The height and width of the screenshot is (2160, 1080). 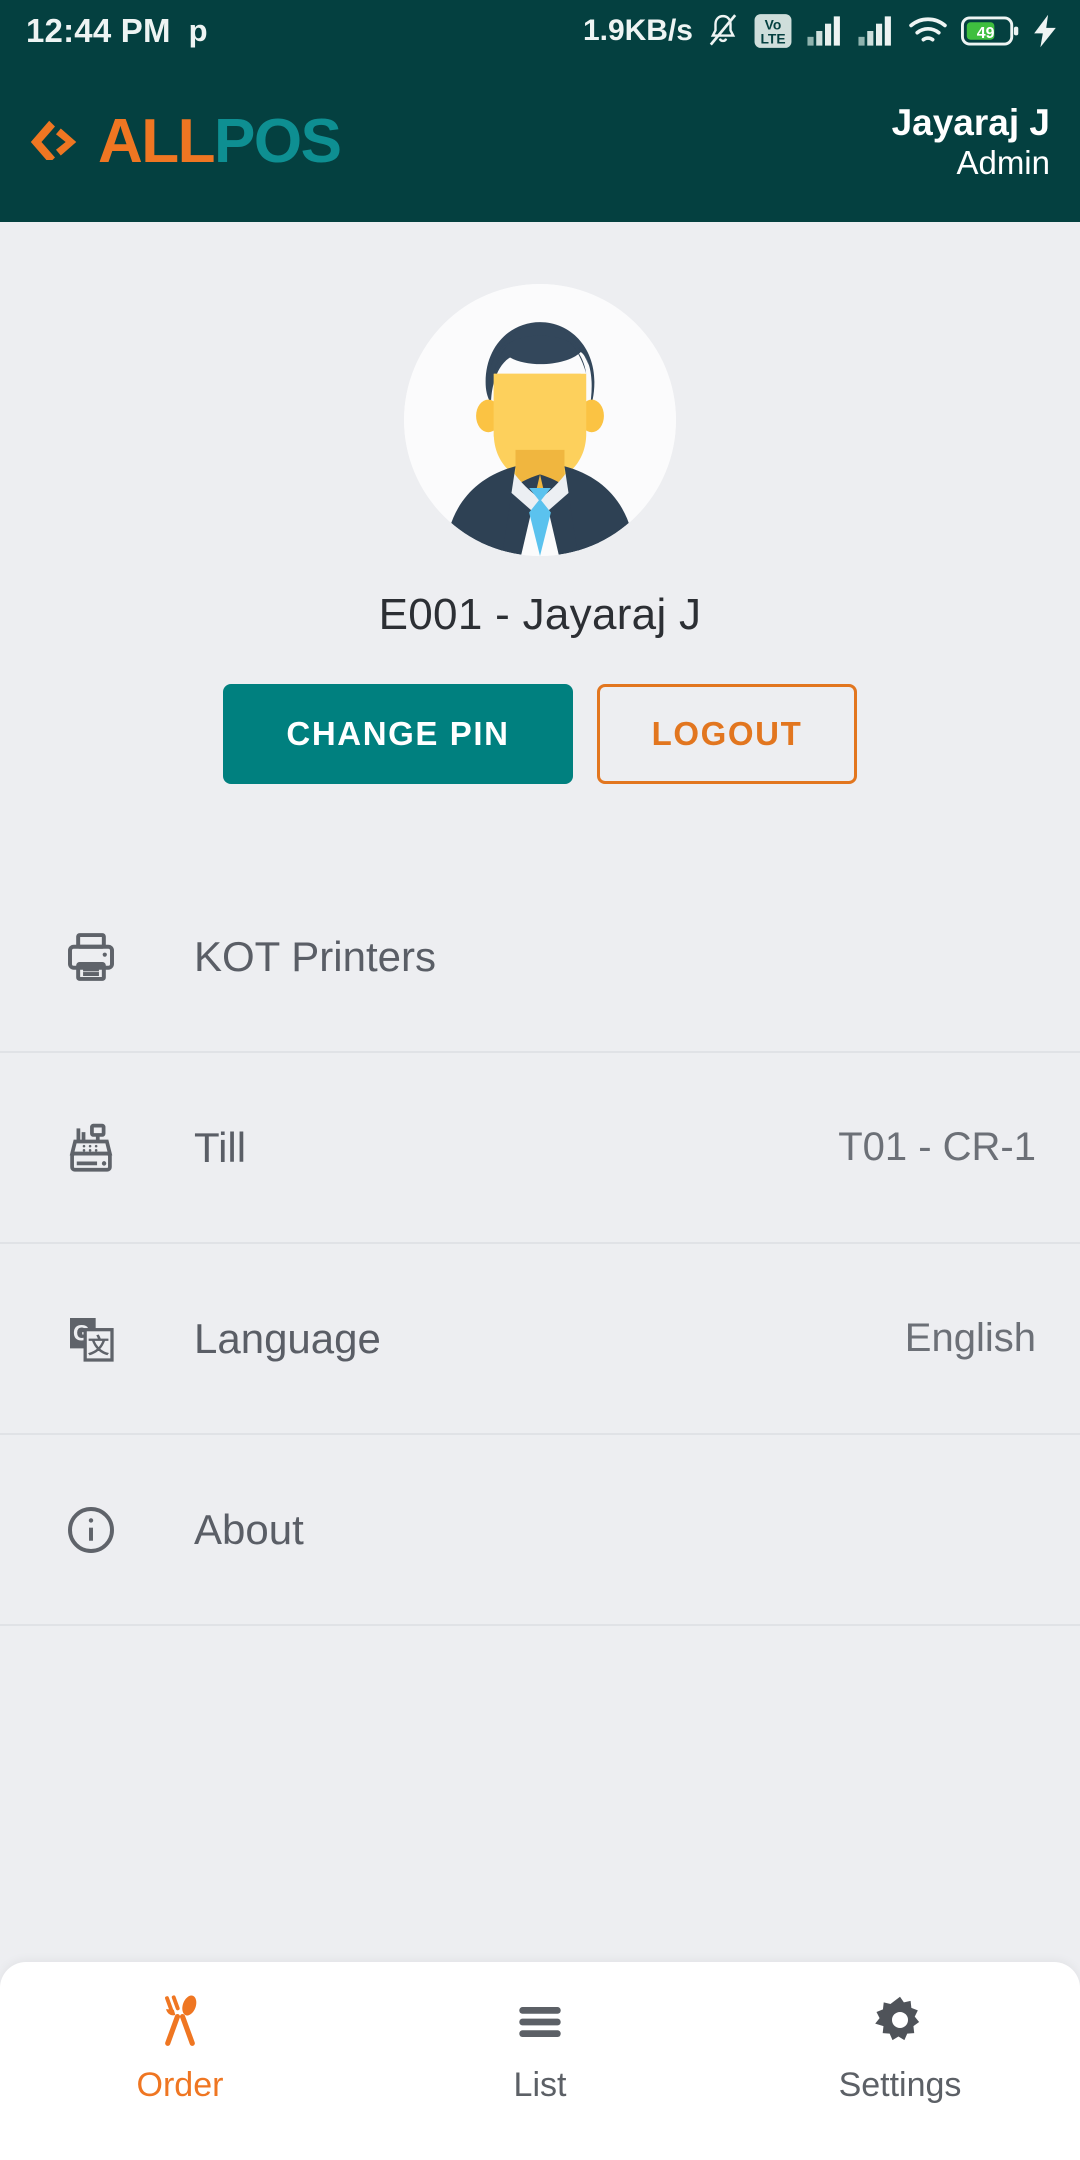 I want to click on hamburger-list-icon, so click(x=540, y=2022).